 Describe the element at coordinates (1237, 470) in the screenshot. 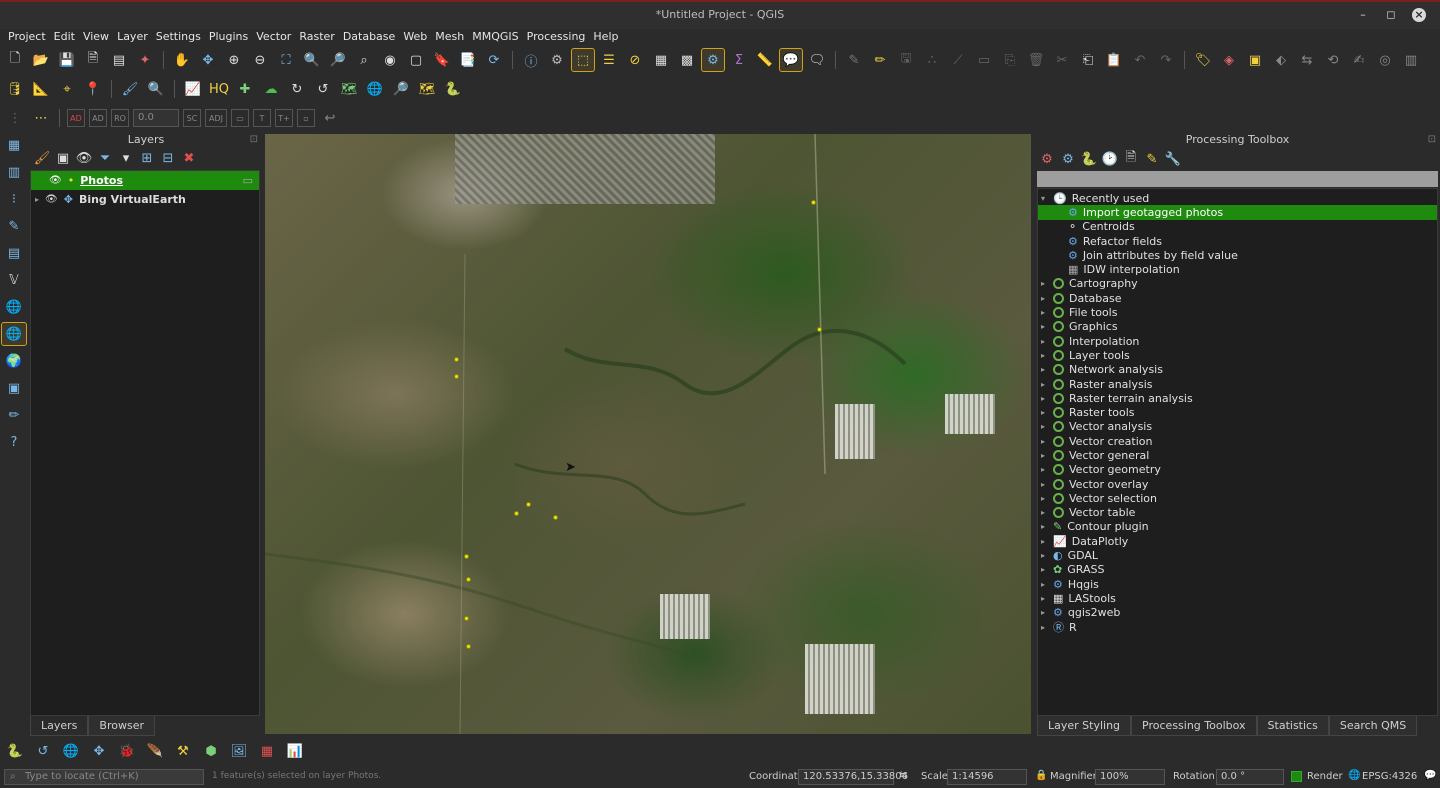

I see `tree-group: ▸ Vector geometry` at that location.